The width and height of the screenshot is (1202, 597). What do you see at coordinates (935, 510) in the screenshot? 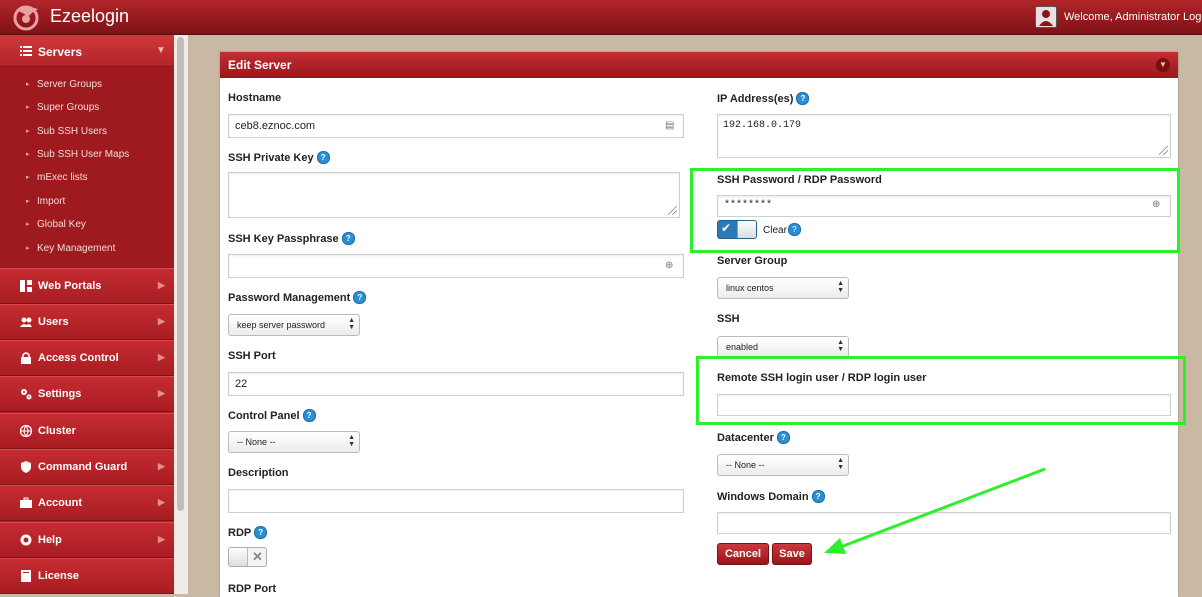
I see `annotation-arrow-icon` at bounding box center [935, 510].